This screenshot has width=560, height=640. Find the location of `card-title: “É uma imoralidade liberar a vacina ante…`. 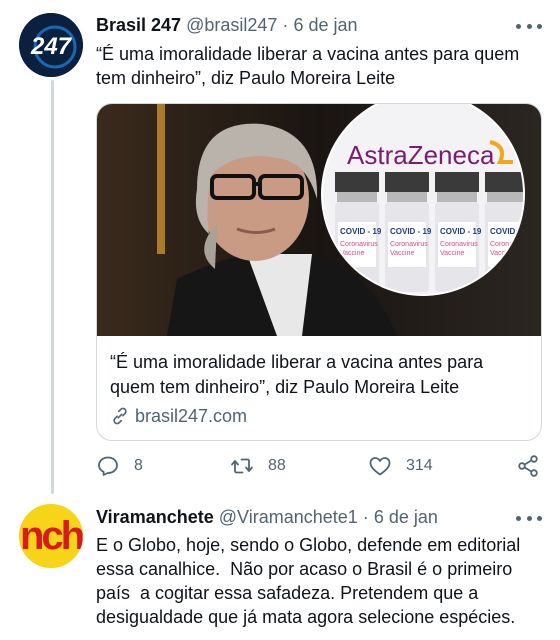

card-title: “É uma imoralidade liberar a vacina ante… is located at coordinates (320, 375).